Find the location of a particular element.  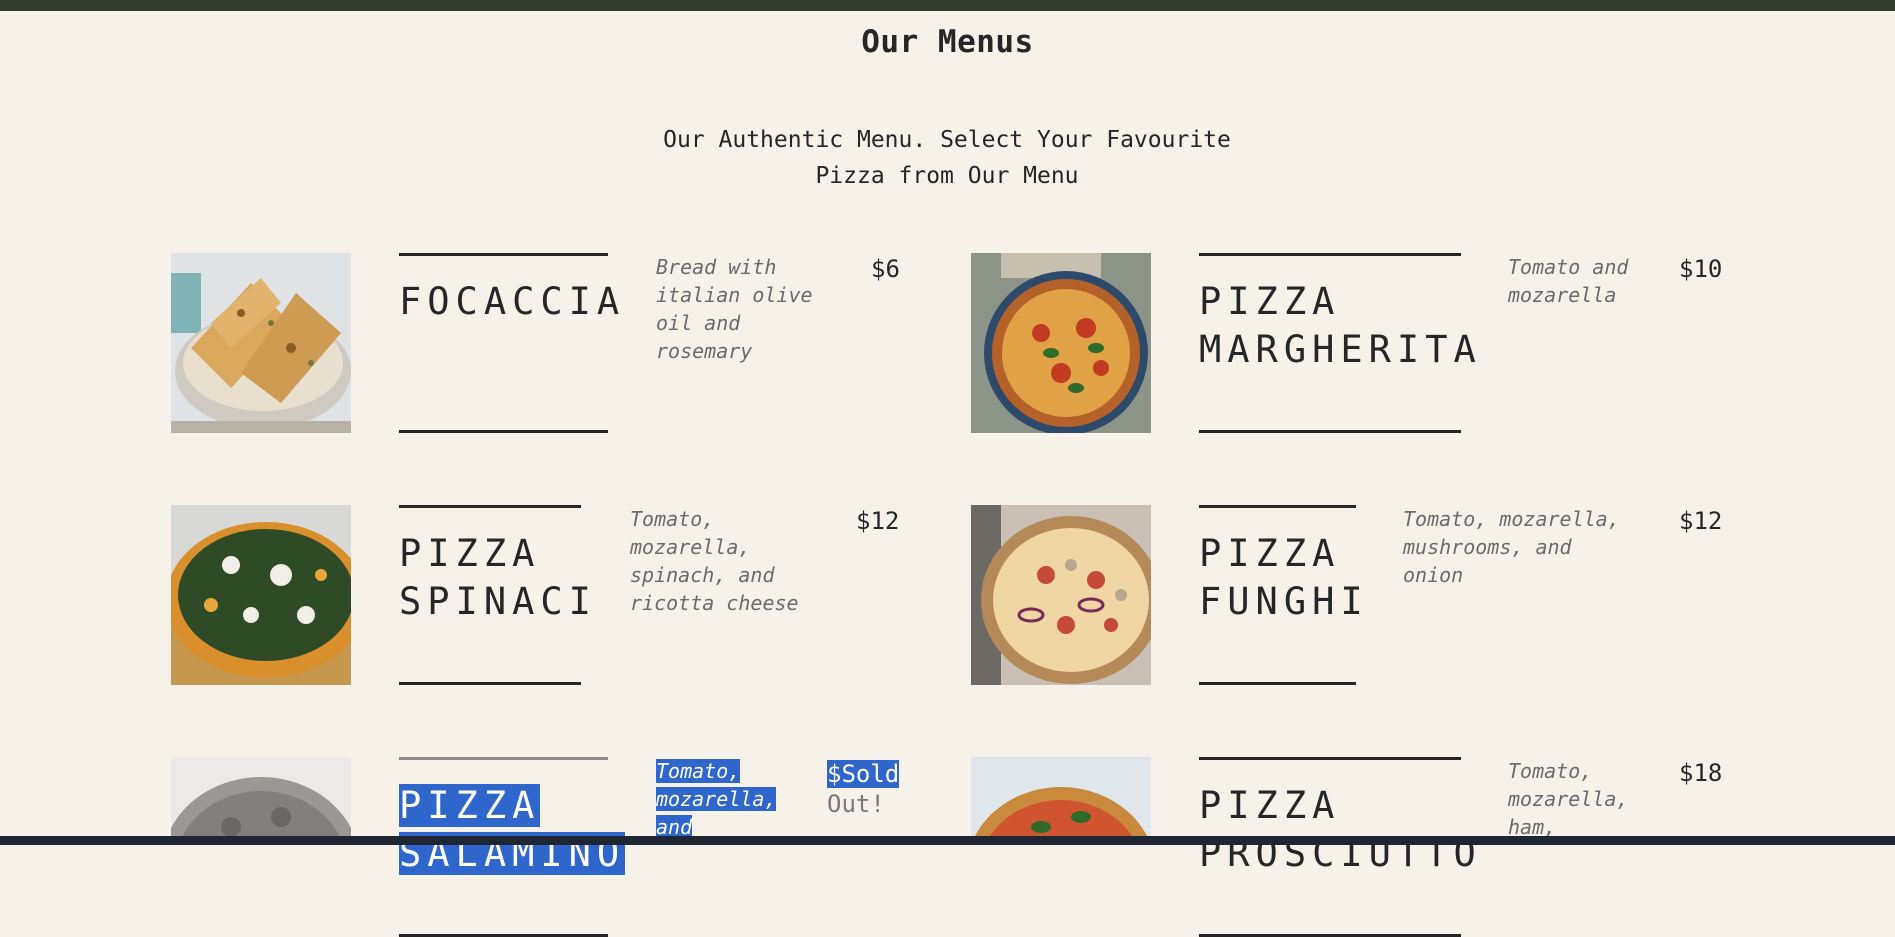

item-name: PIZZA MARGHERITA is located at coordinates (1340, 325).